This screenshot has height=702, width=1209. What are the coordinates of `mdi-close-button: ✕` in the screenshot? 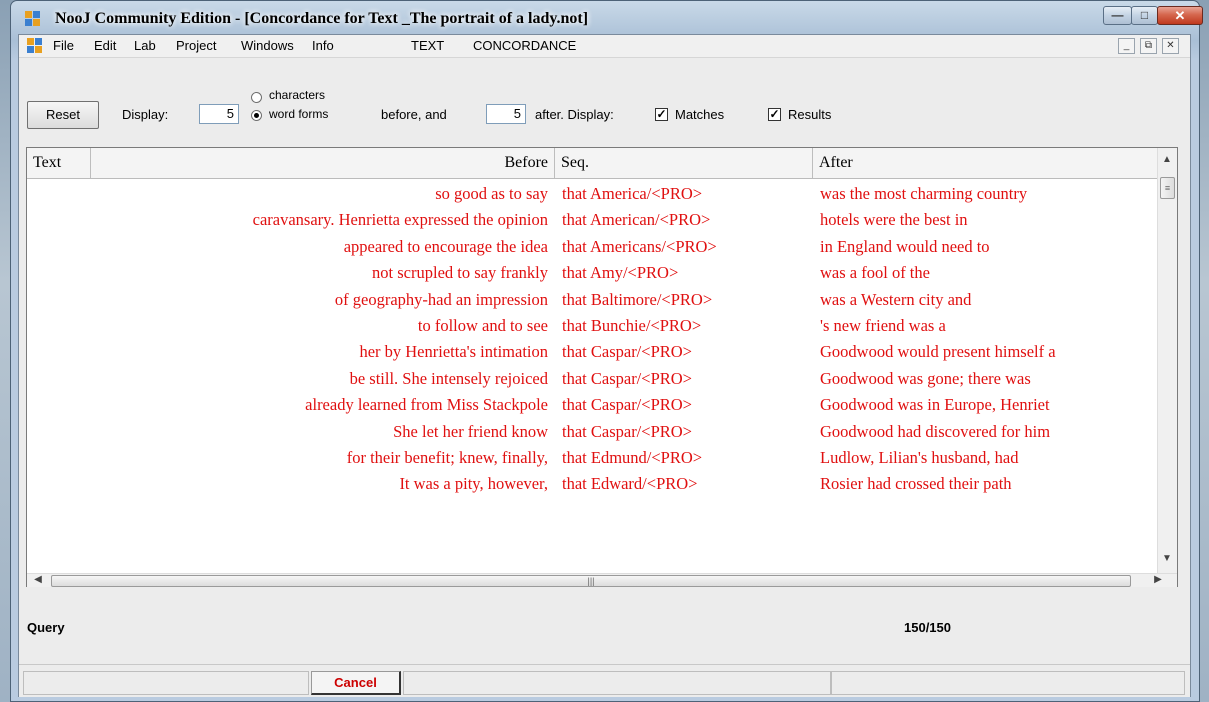 It's located at (1170, 46).